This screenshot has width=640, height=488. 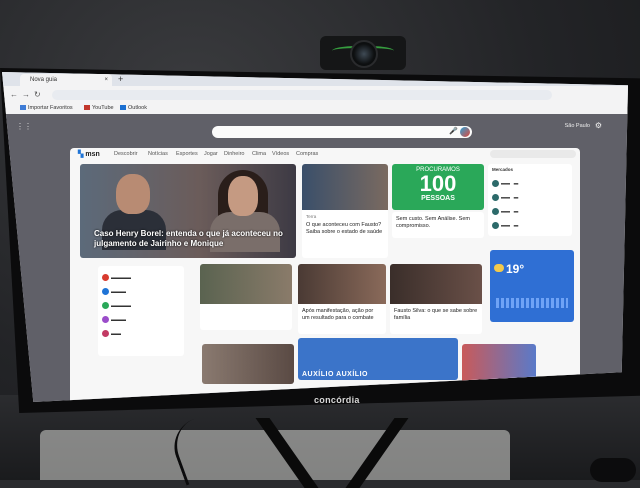 What do you see at coordinates (342, 132) in the screenshot?
I see `web-search-input: 🎤` at bounding box center [342, 132].